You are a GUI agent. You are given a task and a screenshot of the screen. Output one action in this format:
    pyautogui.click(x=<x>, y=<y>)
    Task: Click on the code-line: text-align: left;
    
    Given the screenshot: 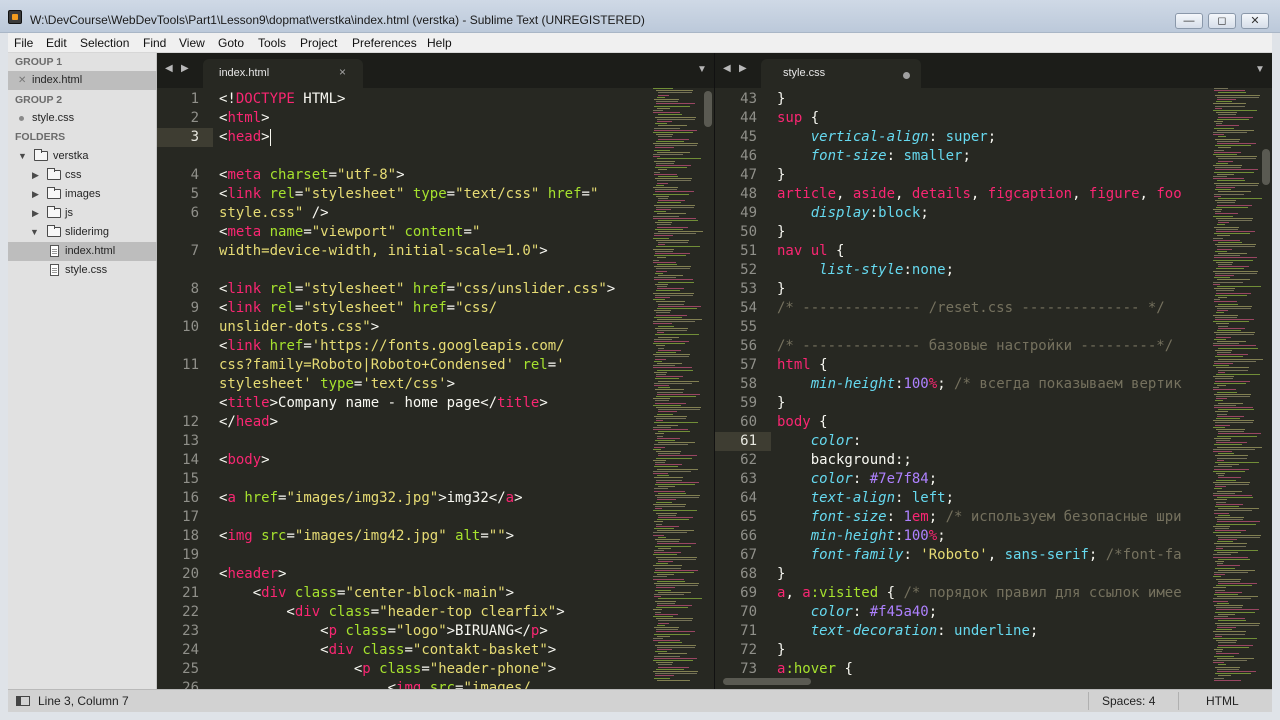 What is the action you would take?
    pyautogui.click(x=865, y=498)
    